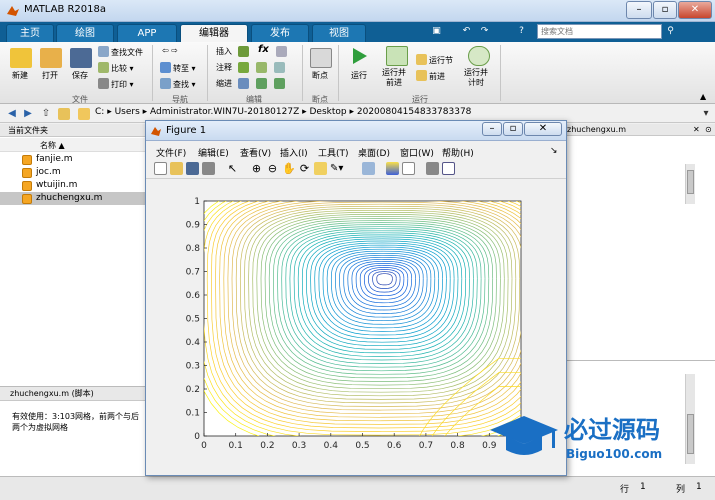 The width and height of the screenshot is (715, 500). Describe the element at coordinates (256, 168) in the screenshot. I see `zoom-in-icon: ⊕` at that location.